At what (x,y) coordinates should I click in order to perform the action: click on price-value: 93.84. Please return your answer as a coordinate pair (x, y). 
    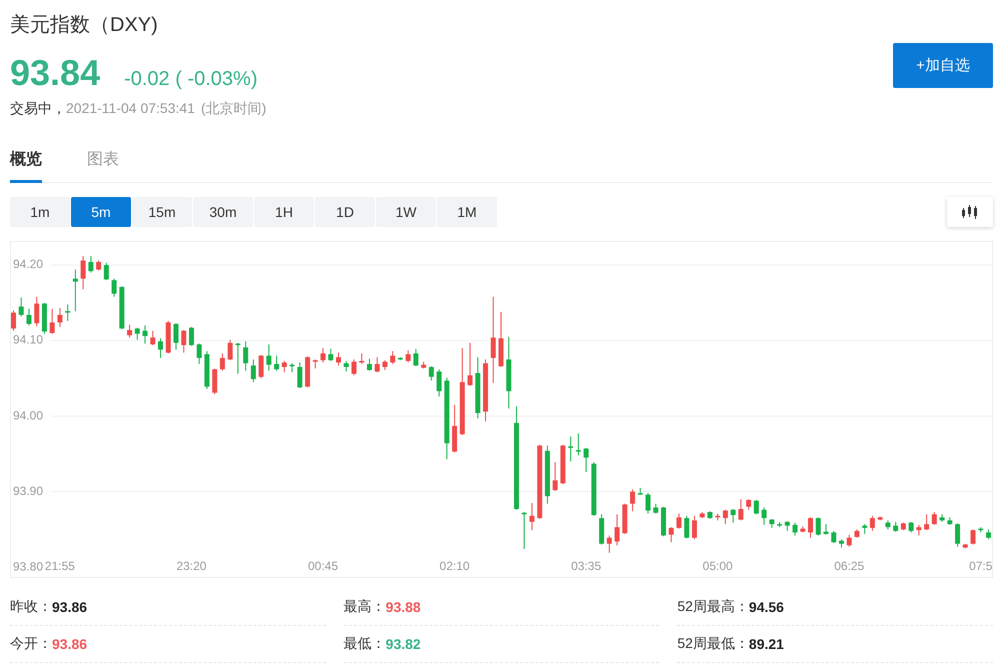
    Looking at the image, I should click on (55, 73).